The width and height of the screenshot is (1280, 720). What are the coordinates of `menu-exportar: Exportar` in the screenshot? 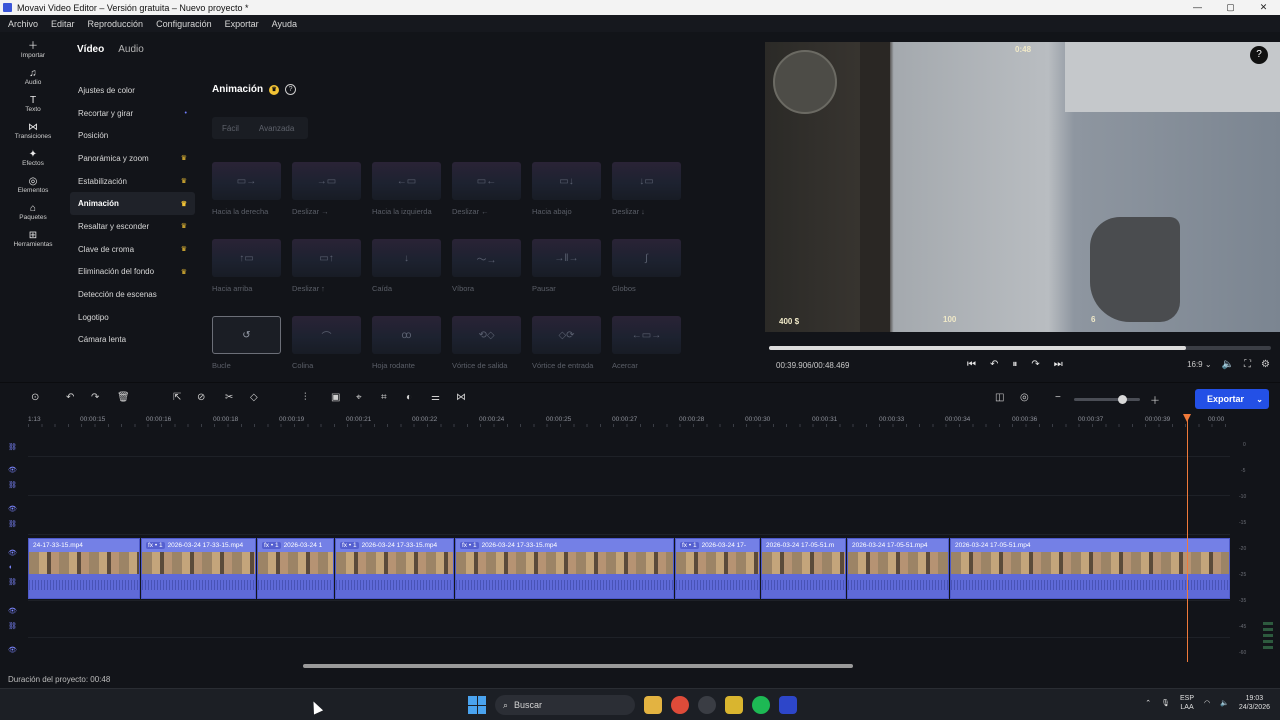 It's located at (240, 24).